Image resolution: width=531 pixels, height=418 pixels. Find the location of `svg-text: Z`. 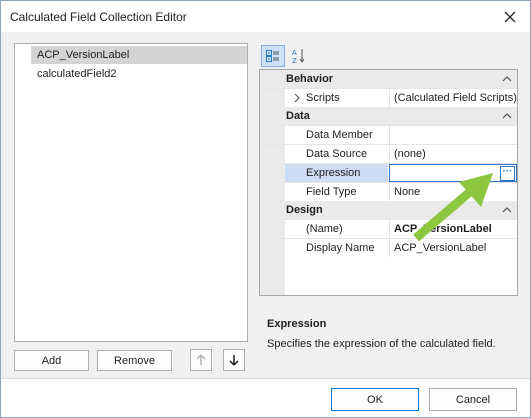

svg-text: Z is located at coordinates (294, 60).